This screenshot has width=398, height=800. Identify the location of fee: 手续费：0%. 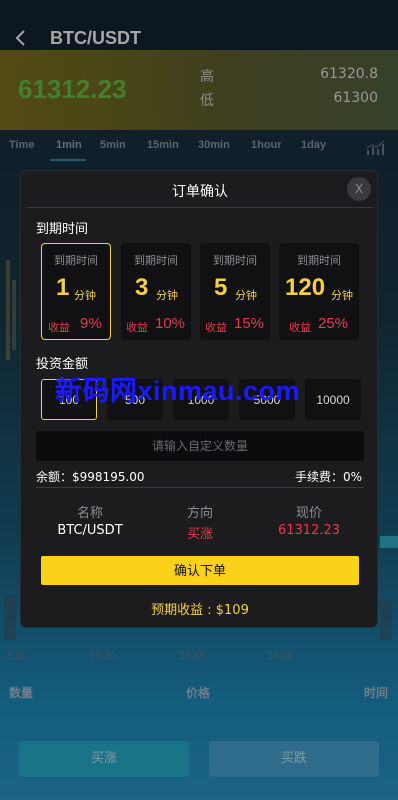
(328, 476).